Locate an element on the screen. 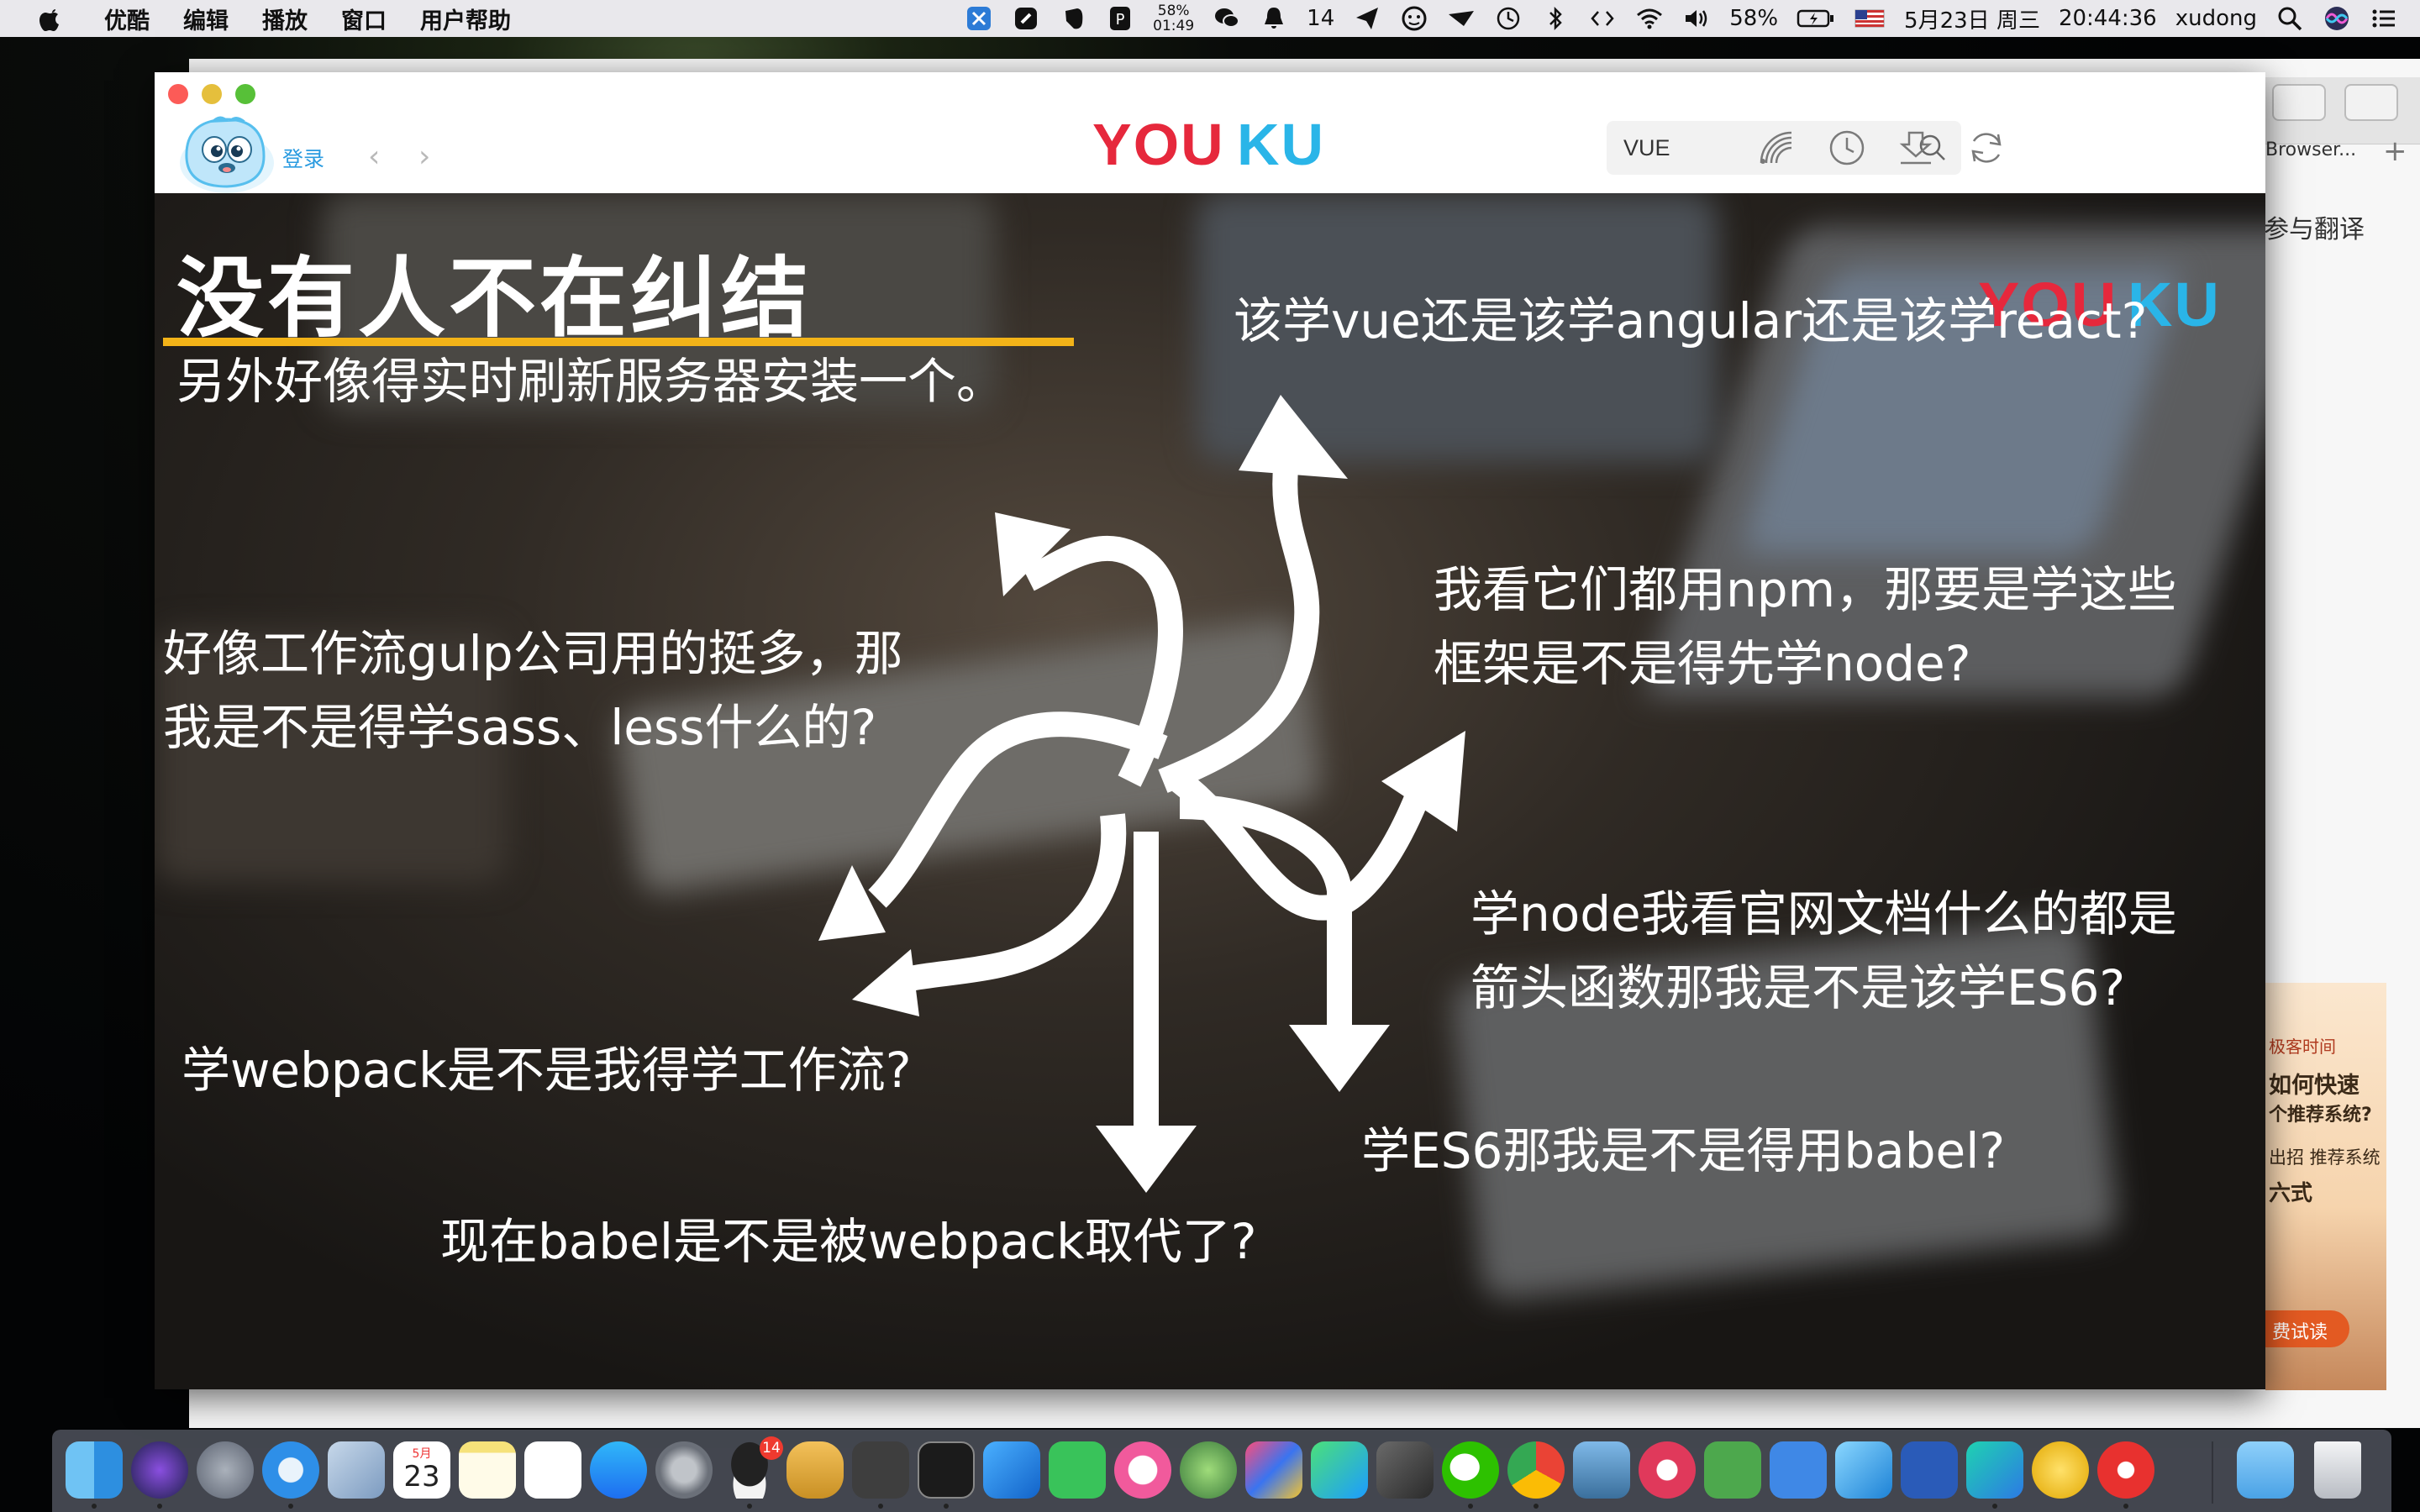 The height and width of the screenshot is (1512, 2420). app-status-icon is located at coordinates (1026, 18).